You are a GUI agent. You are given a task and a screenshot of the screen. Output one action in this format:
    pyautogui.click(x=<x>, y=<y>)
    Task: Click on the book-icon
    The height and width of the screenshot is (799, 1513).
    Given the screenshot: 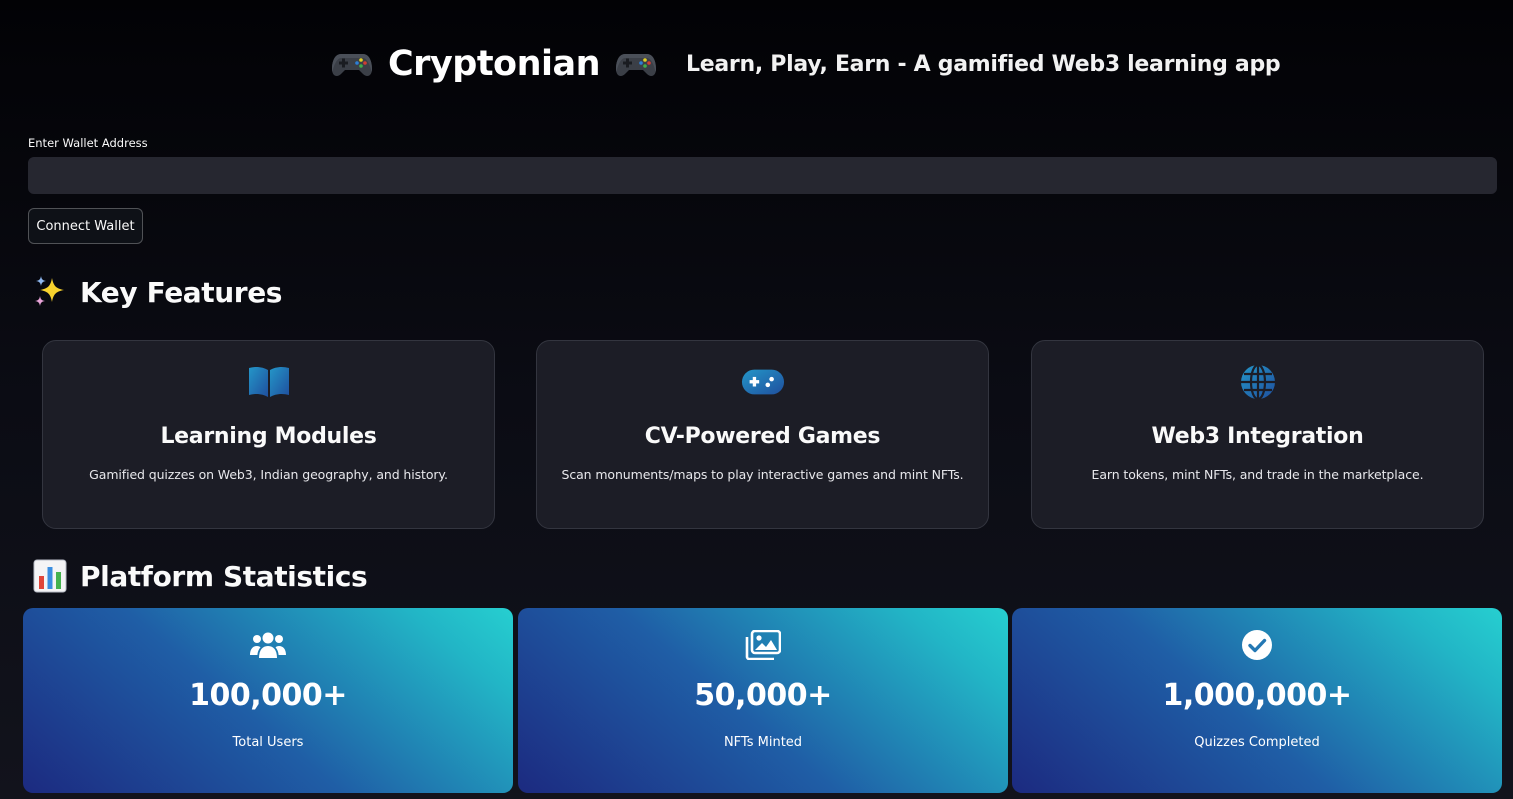 What is the action you would take?
    pyautogui.click(x=269, y=382)
    